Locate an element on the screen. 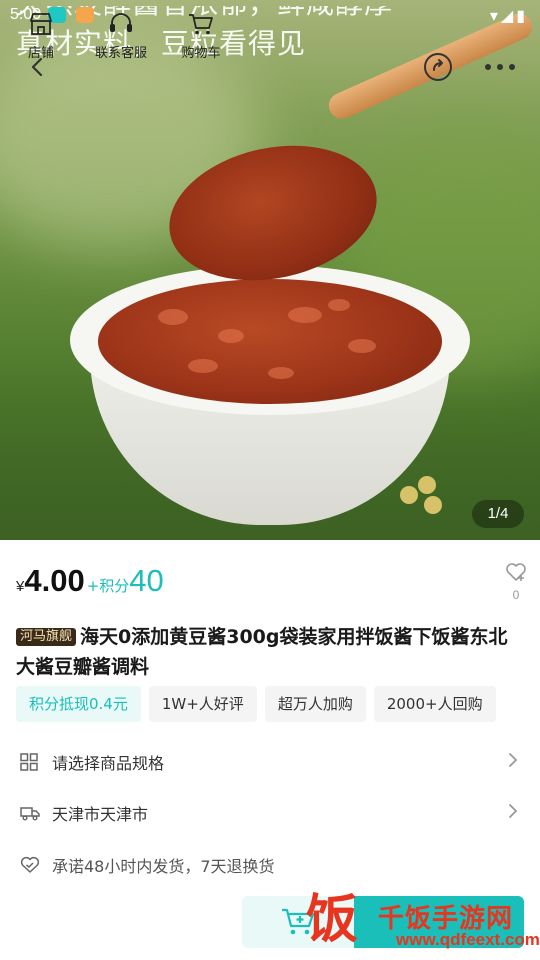  system-status-icons: ▾◢▮ is located at coordinates (508, 15).